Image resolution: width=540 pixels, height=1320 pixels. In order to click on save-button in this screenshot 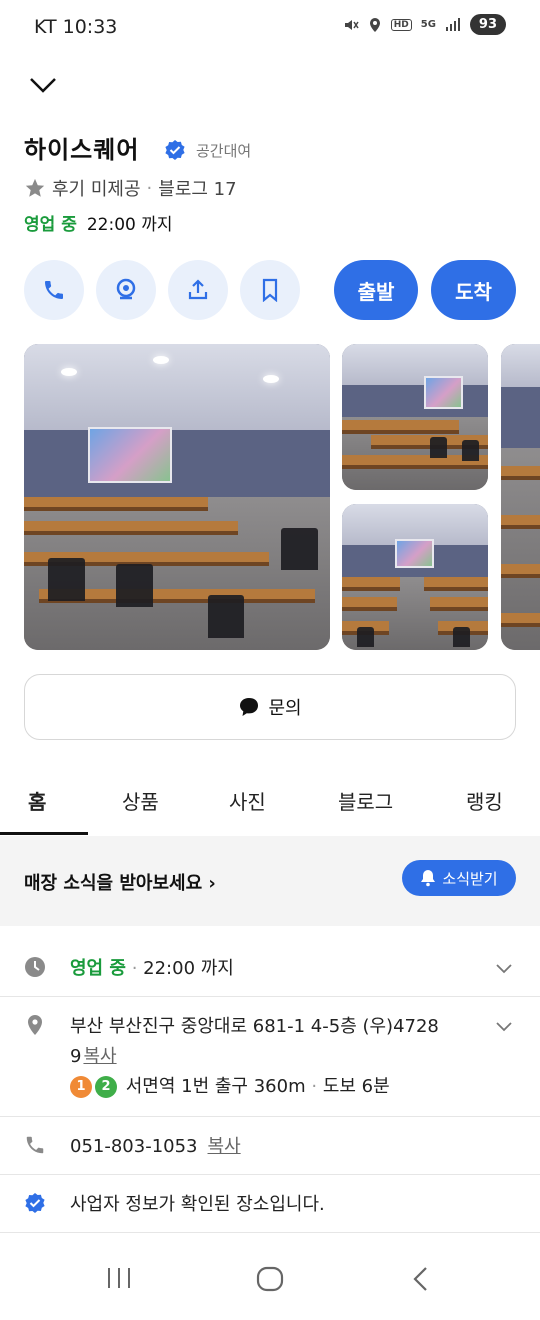, I will do `click(270, 290)`.